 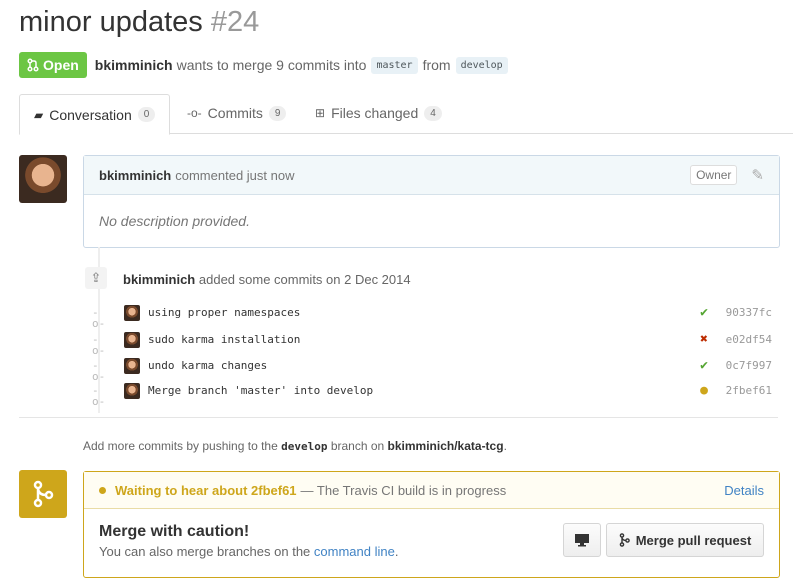 I want to click on status-label: Open, so click(x=61, y=65).